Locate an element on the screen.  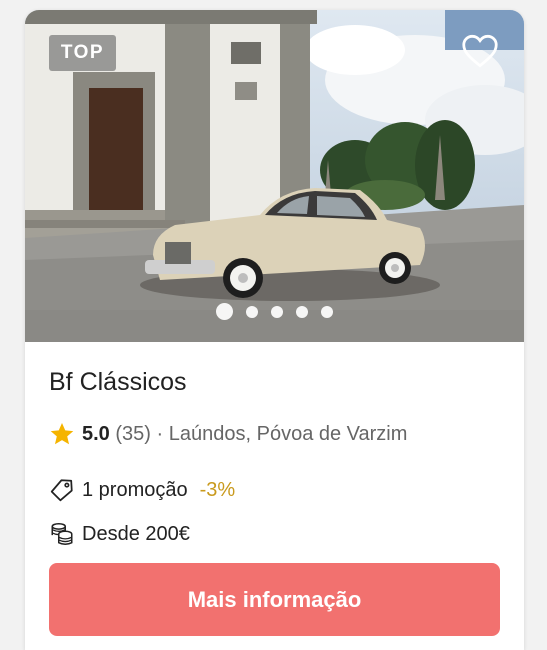
coins-icon is located at coordinates (62, 534).